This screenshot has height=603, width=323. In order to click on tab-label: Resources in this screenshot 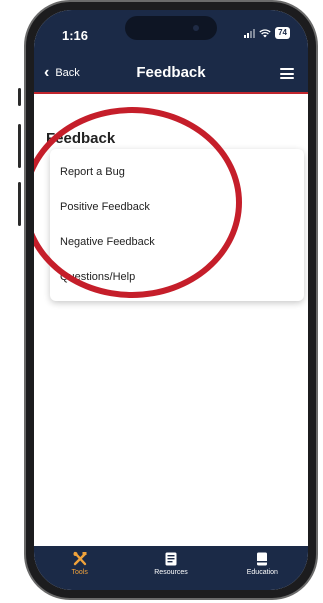, I will do `click(171, 572)`.